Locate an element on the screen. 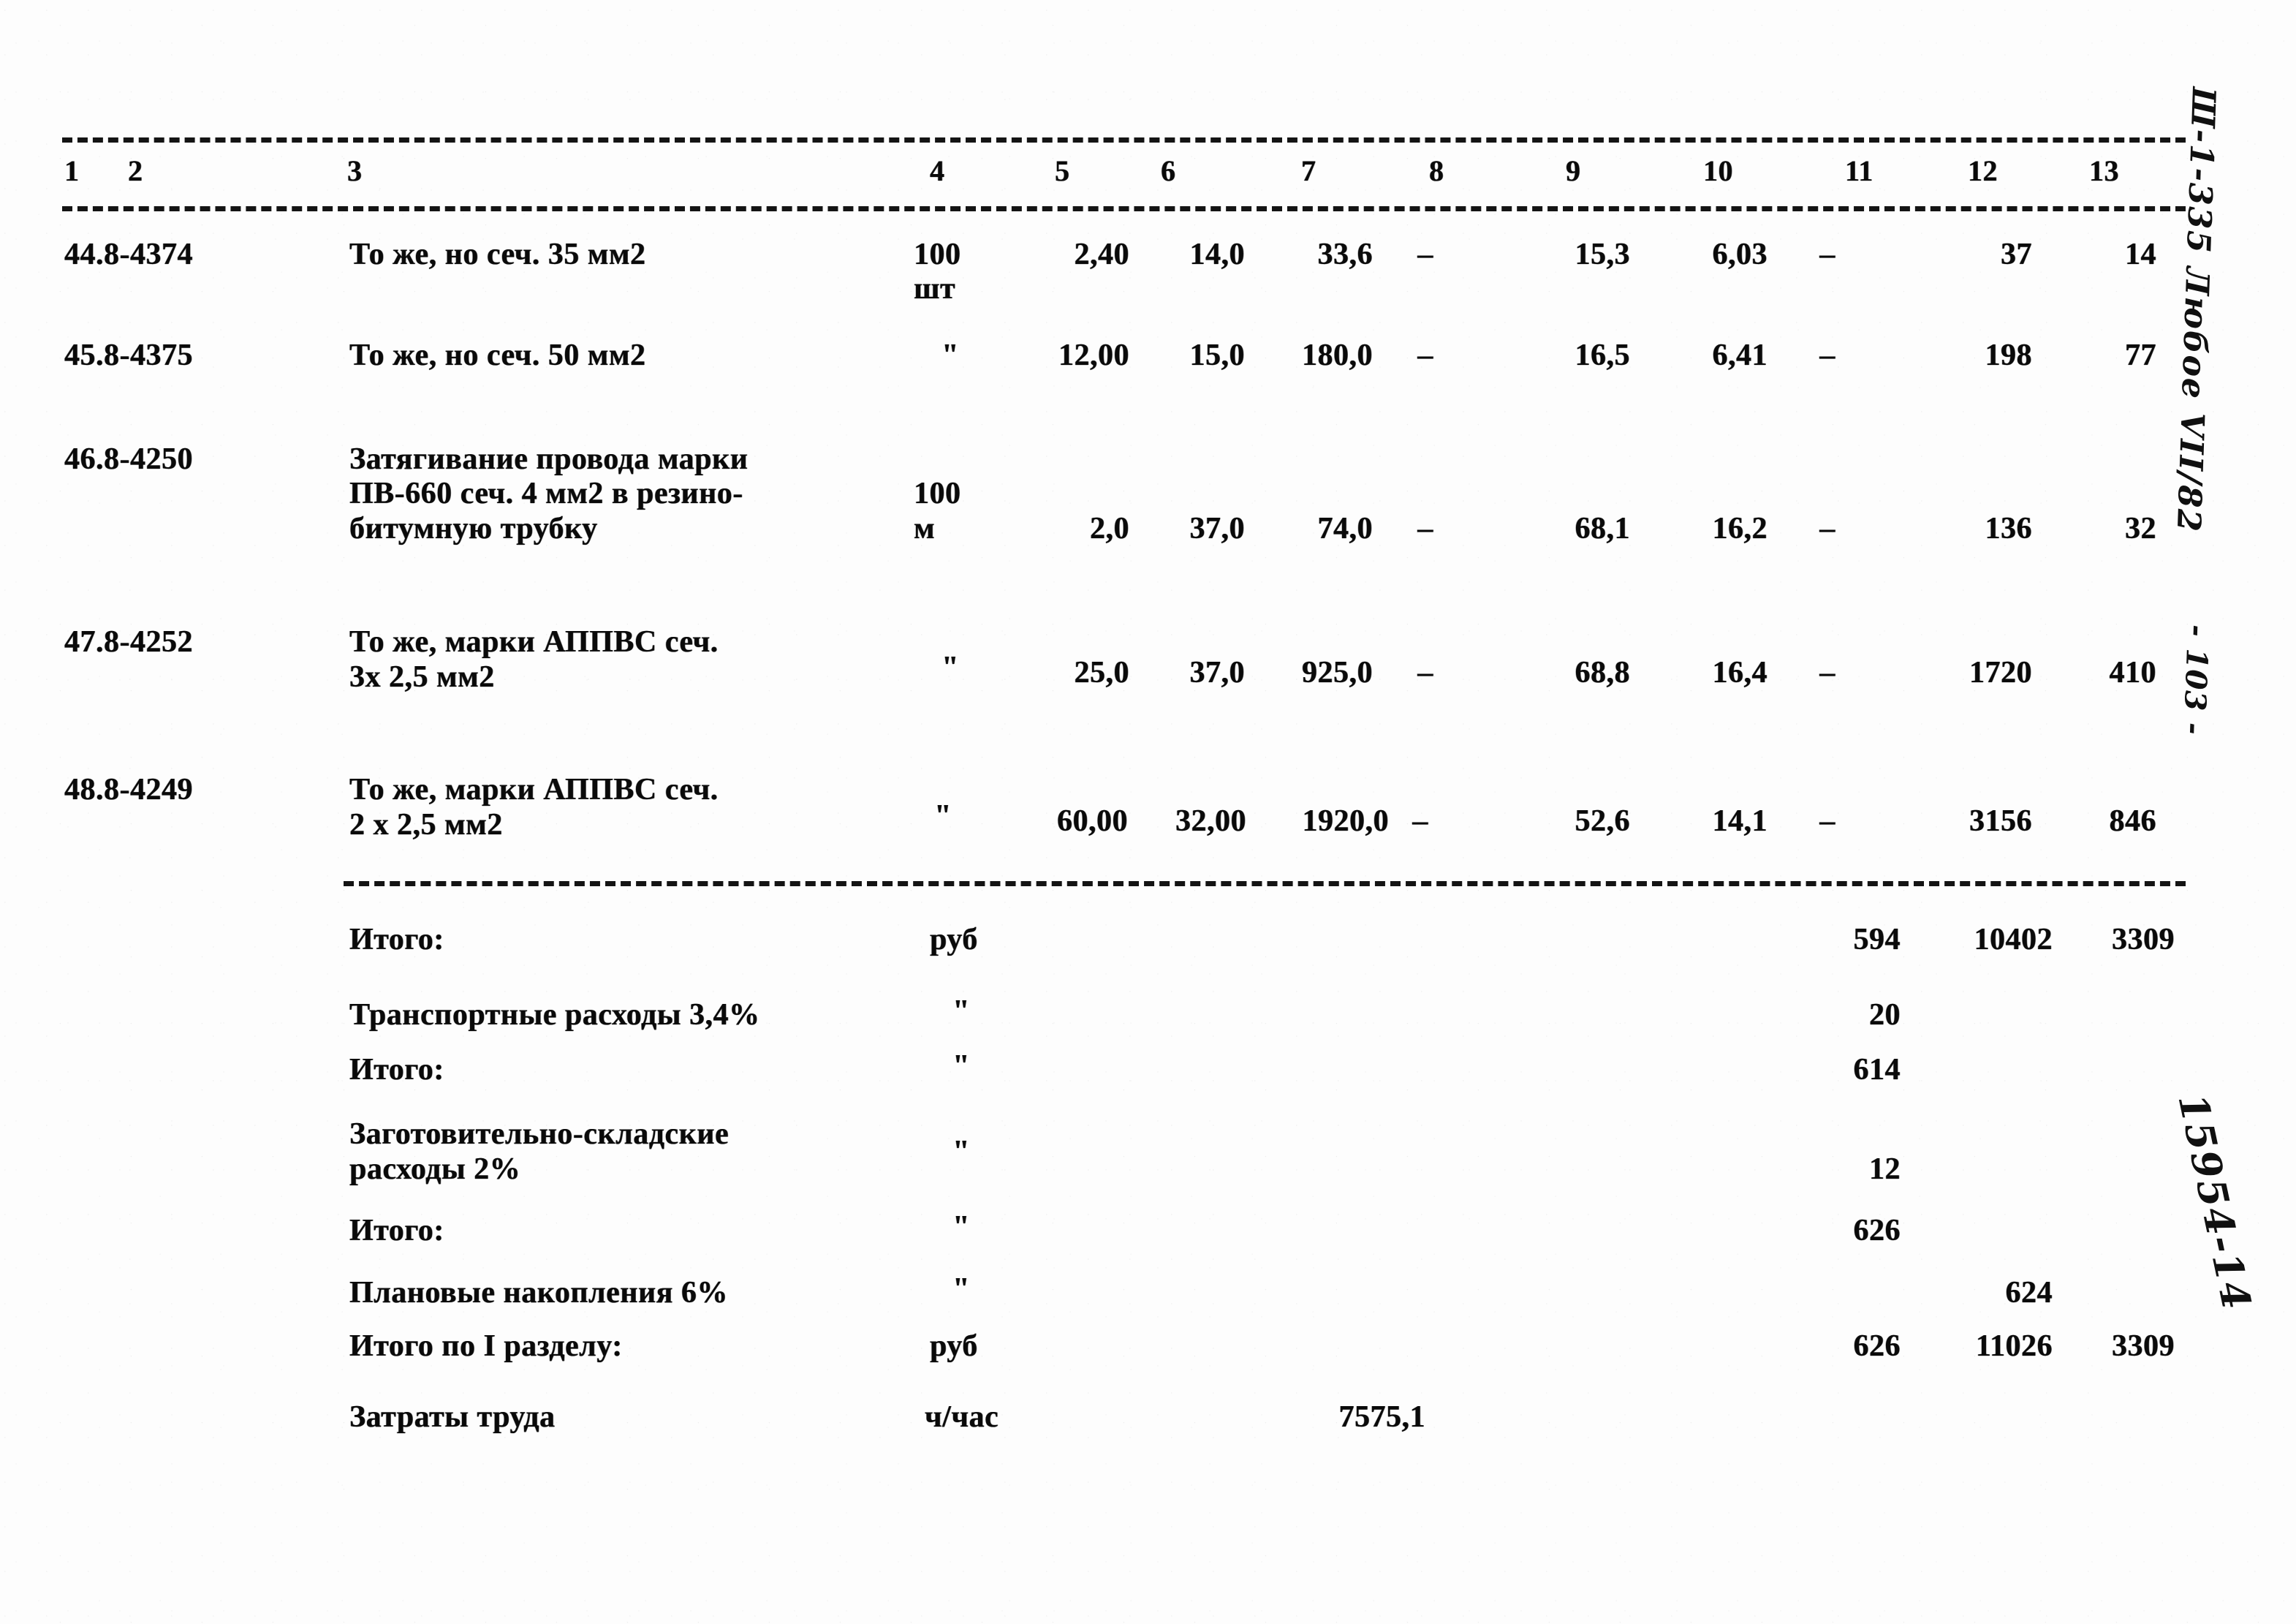 This screenshot has height=1624, width=2296. row-cell-5: 2,40 is located at coordinates (1101, 255).